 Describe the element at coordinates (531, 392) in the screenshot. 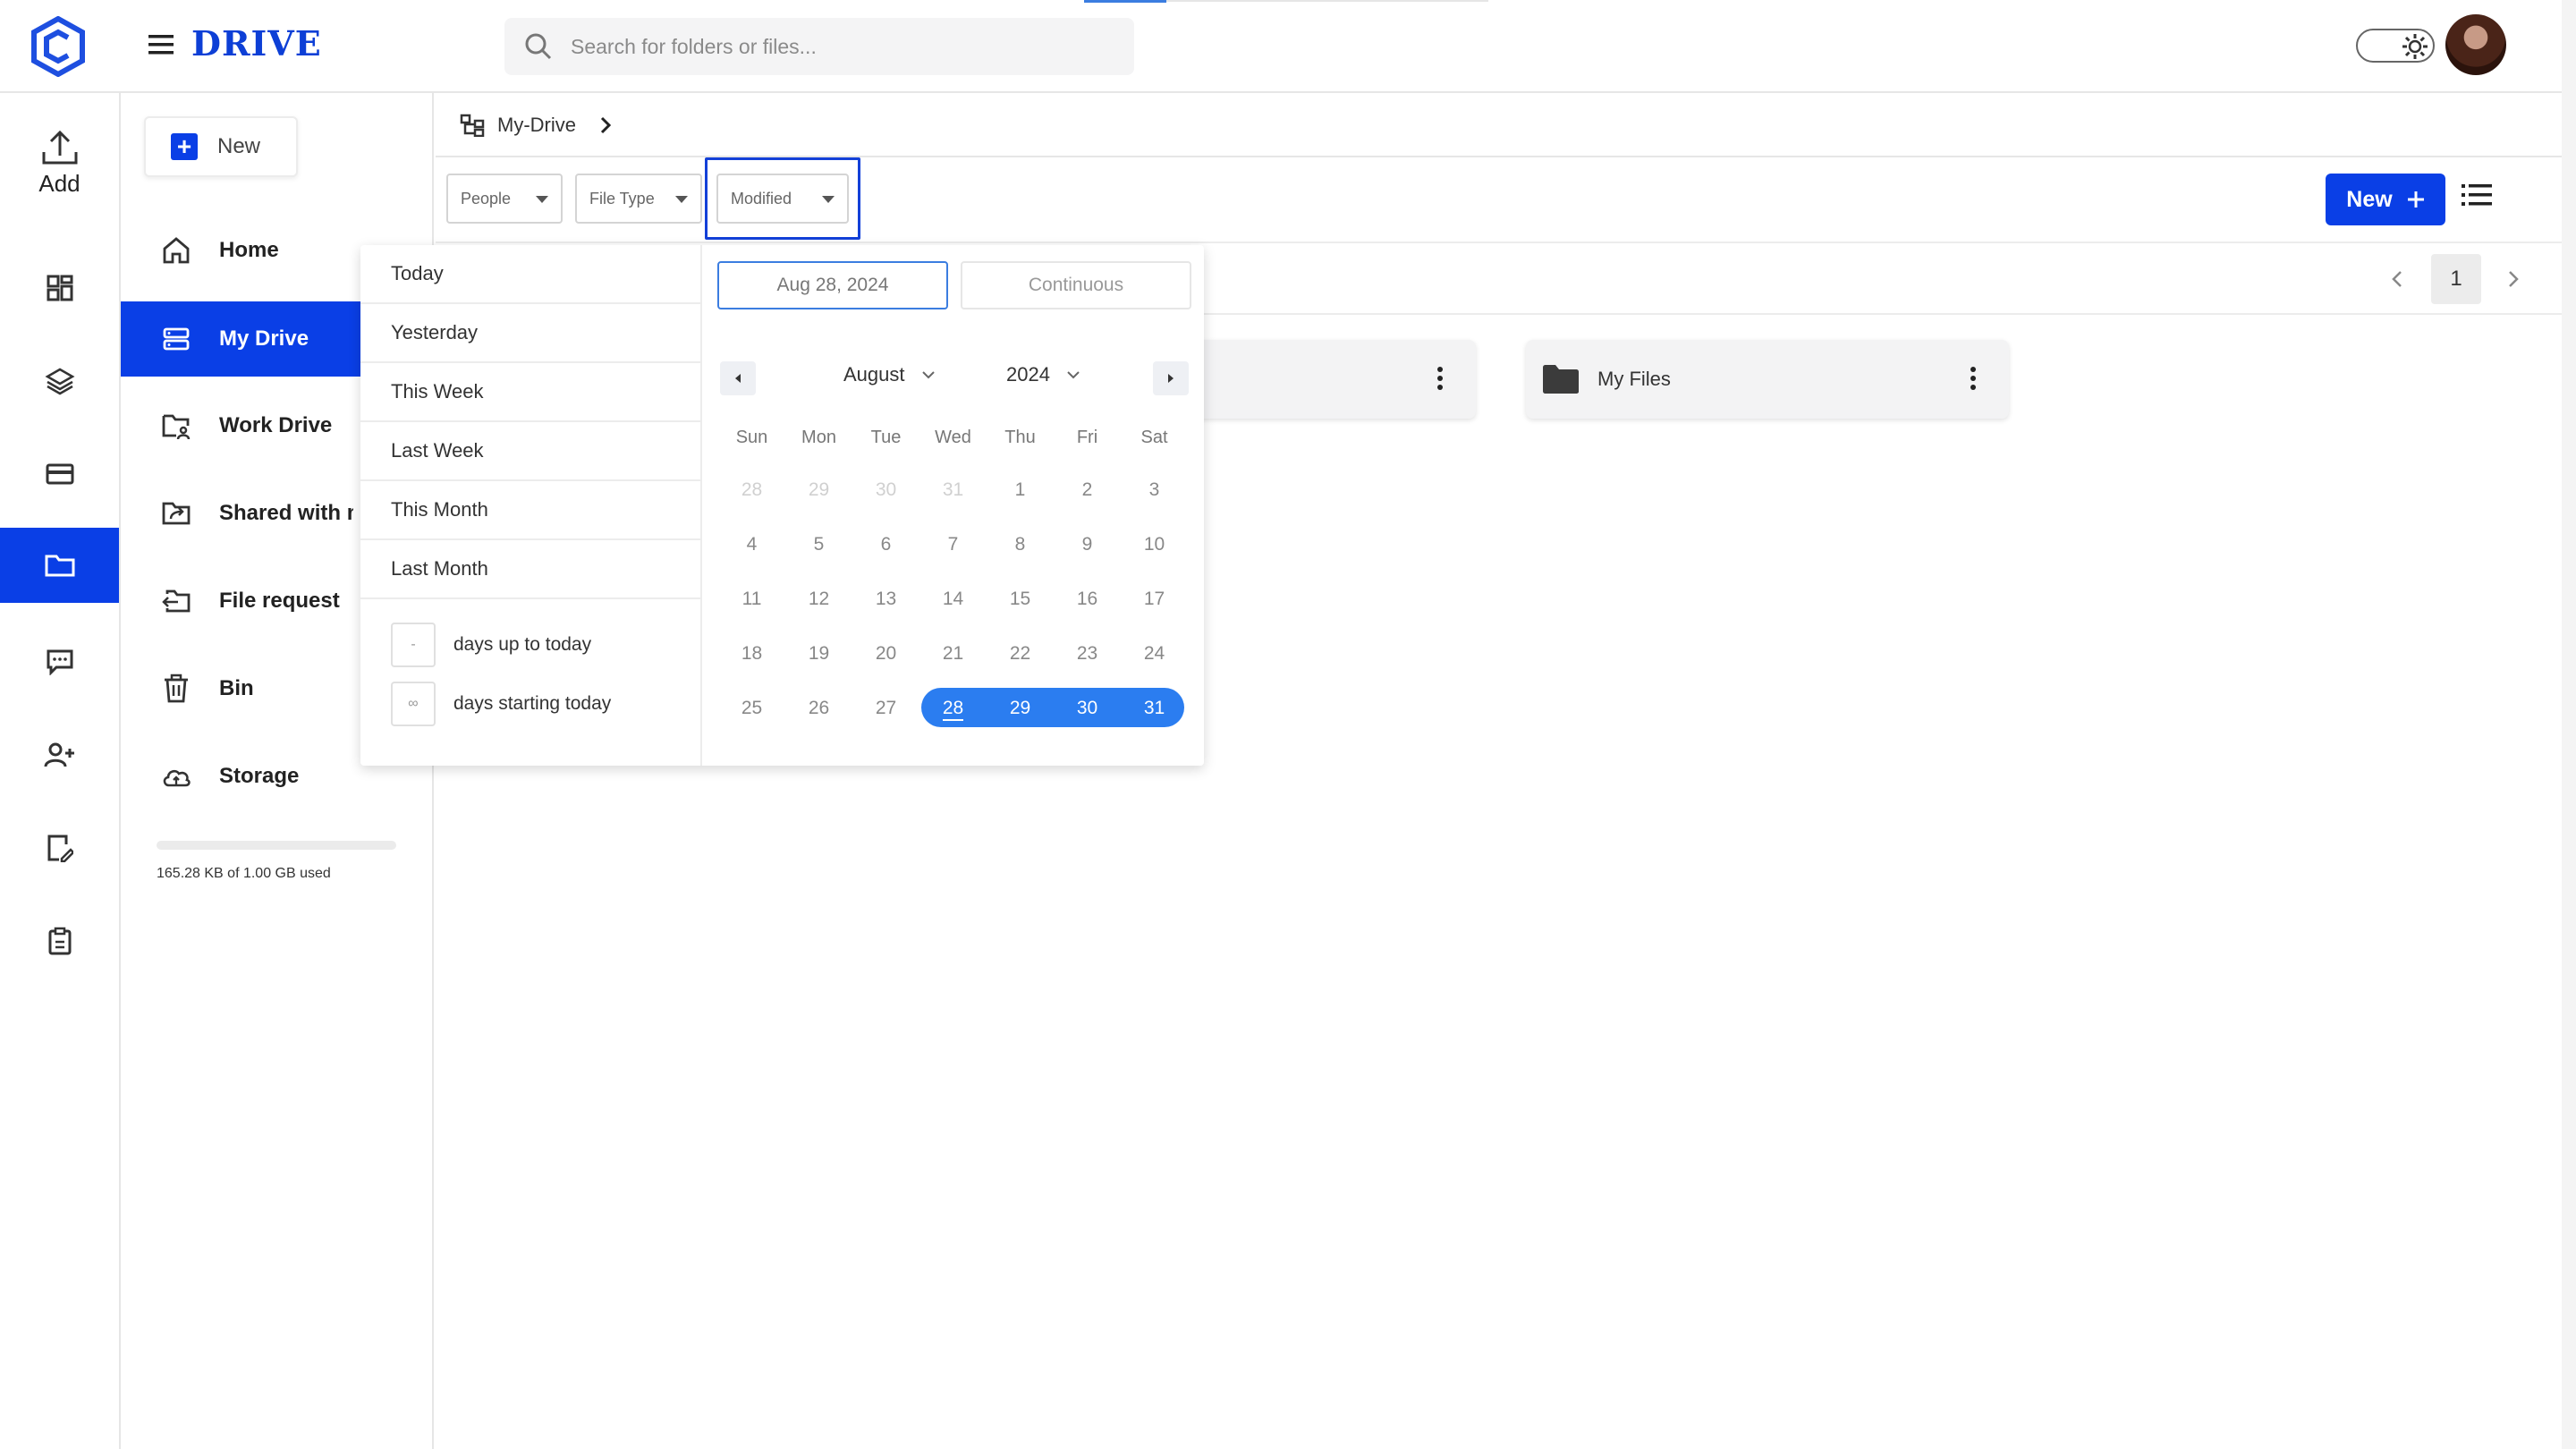

I see `quick-option-this-week: This Week` at that location.